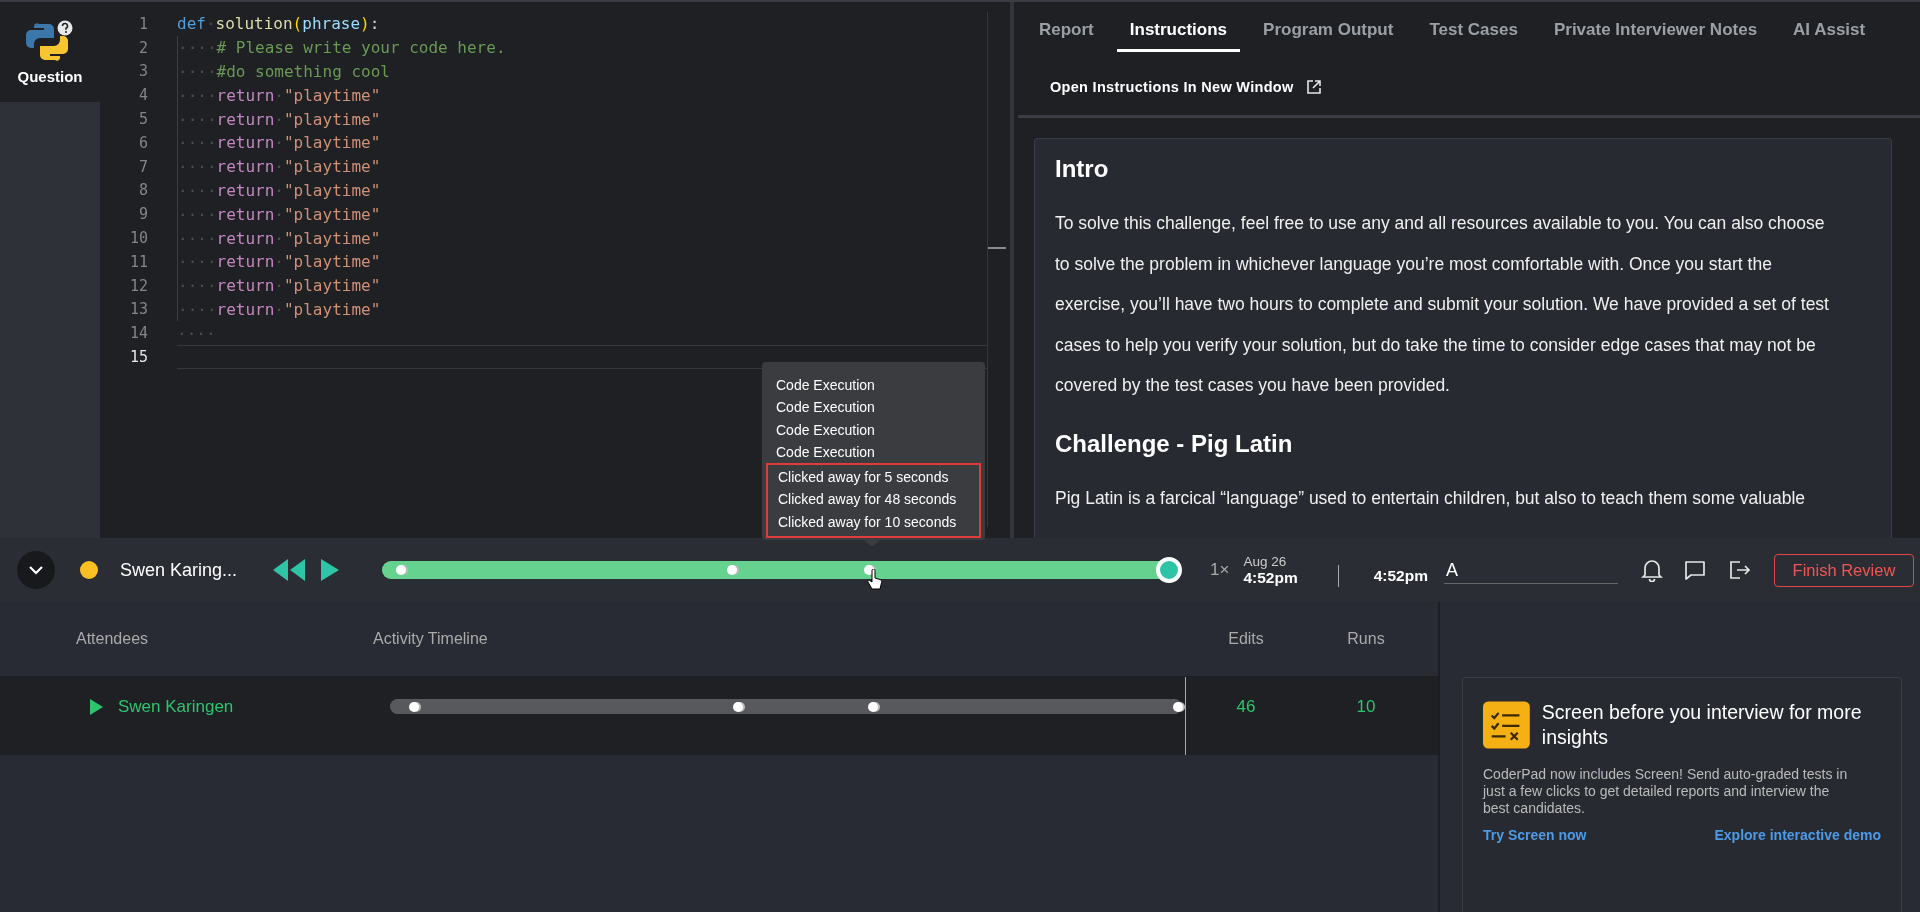  Describe the element at coordinates (289, 570) in the screenshot. I see `rewind-icon` at that location.